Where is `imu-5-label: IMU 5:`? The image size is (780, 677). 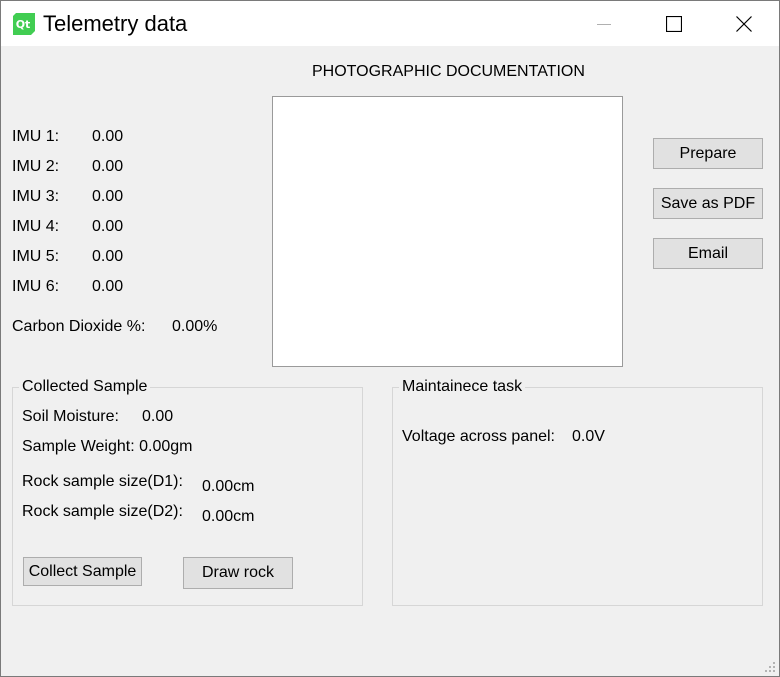
imu-5-label: IMU 5: is located at coordinates (36, 256).